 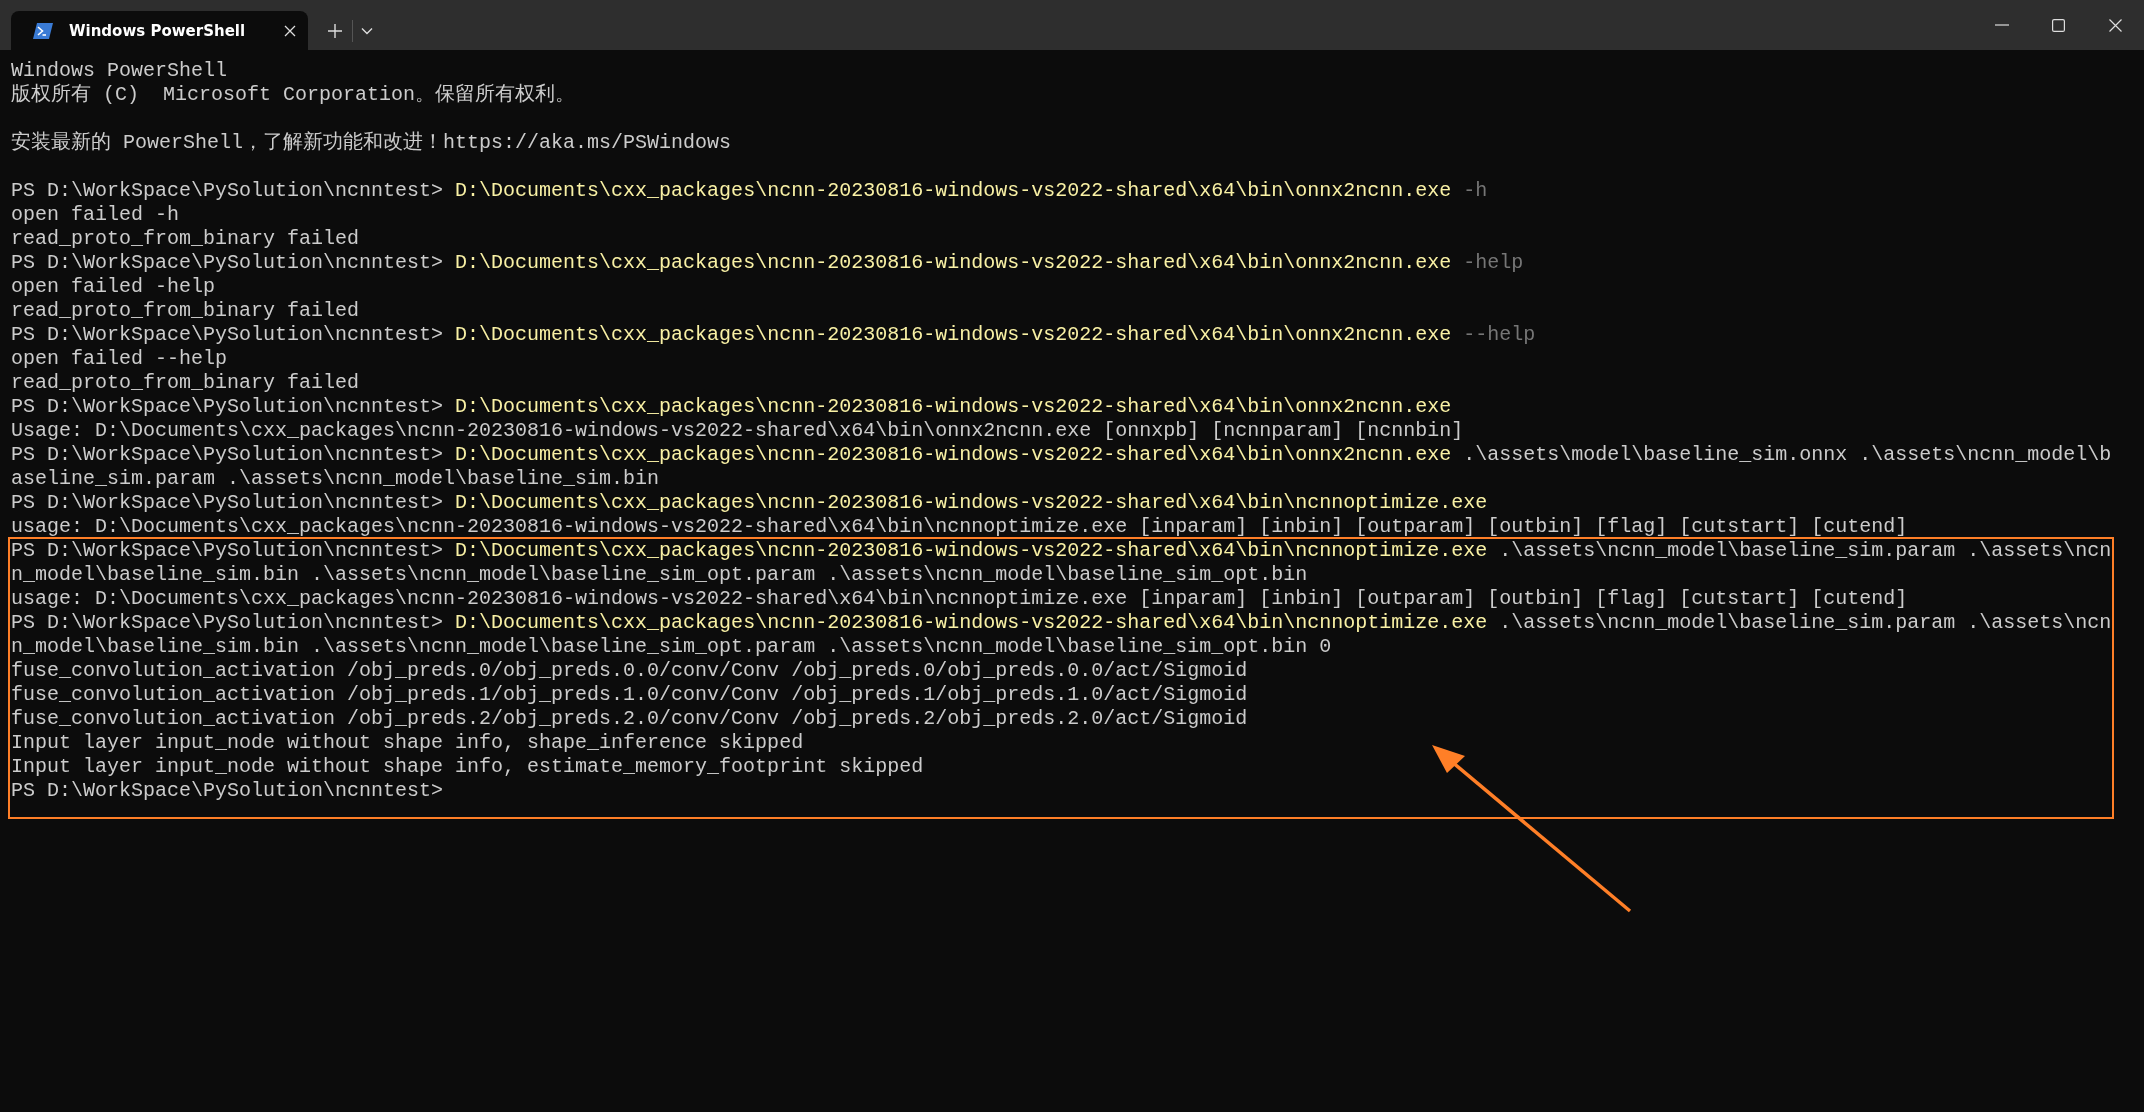 I want to click on powershell-icon, so click(x=43, y=30).